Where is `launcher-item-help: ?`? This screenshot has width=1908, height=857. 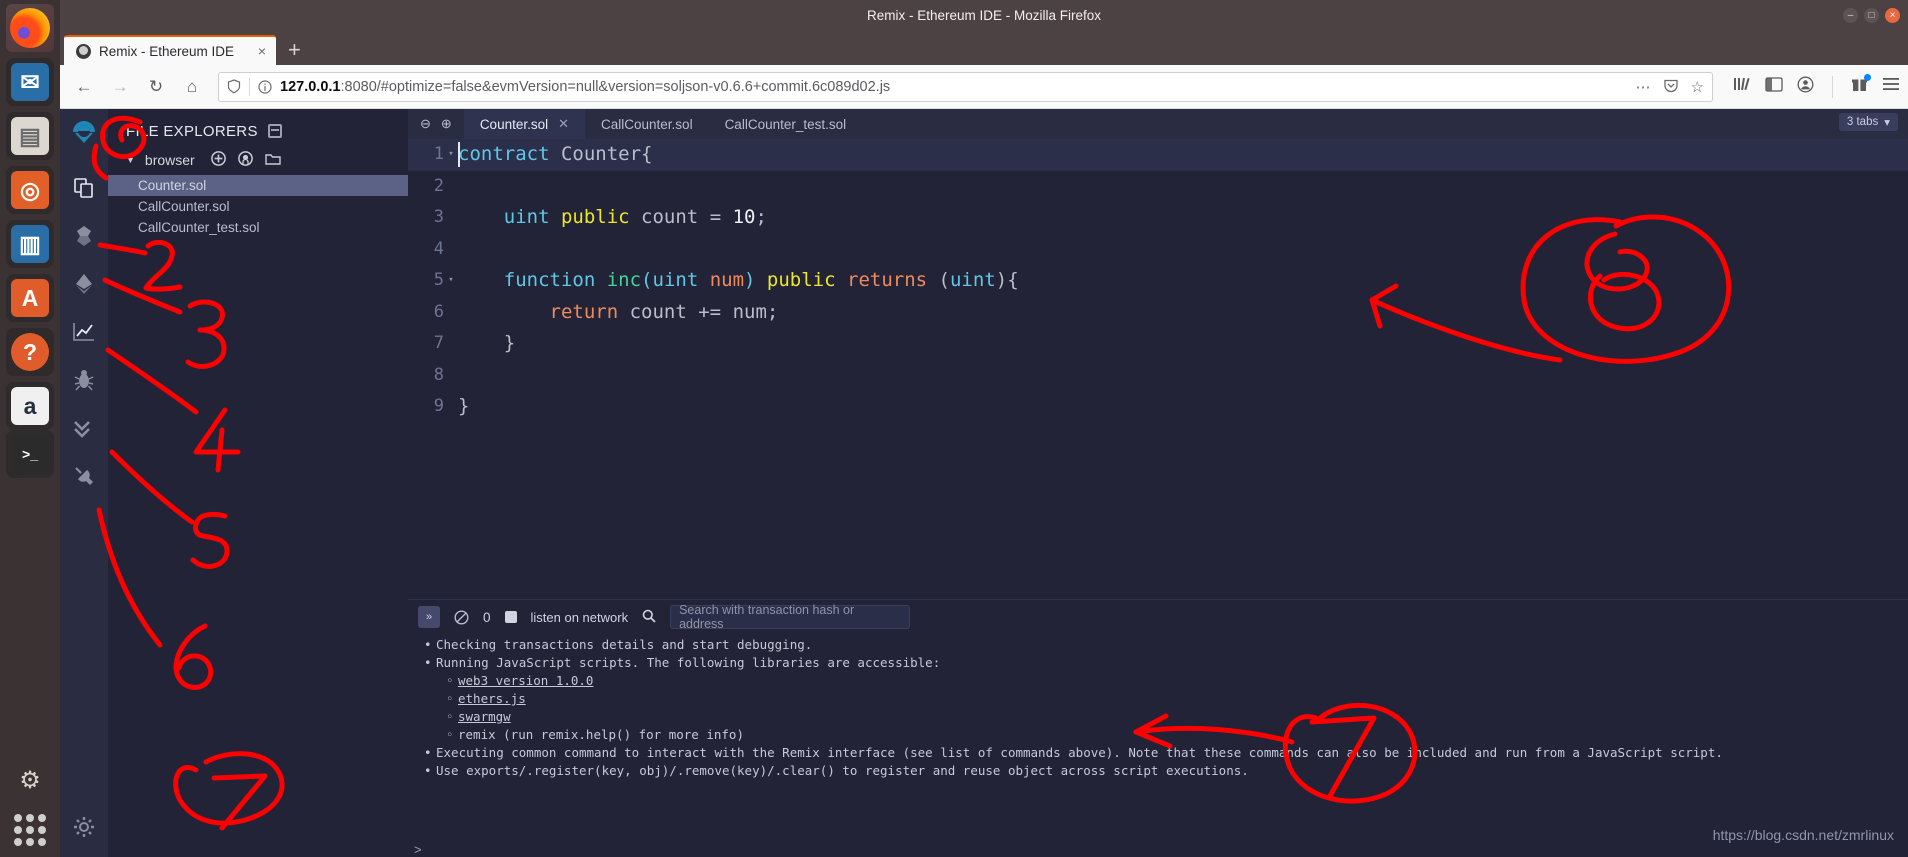
launcher-item-help: ? is located at coordinates (30, 352).